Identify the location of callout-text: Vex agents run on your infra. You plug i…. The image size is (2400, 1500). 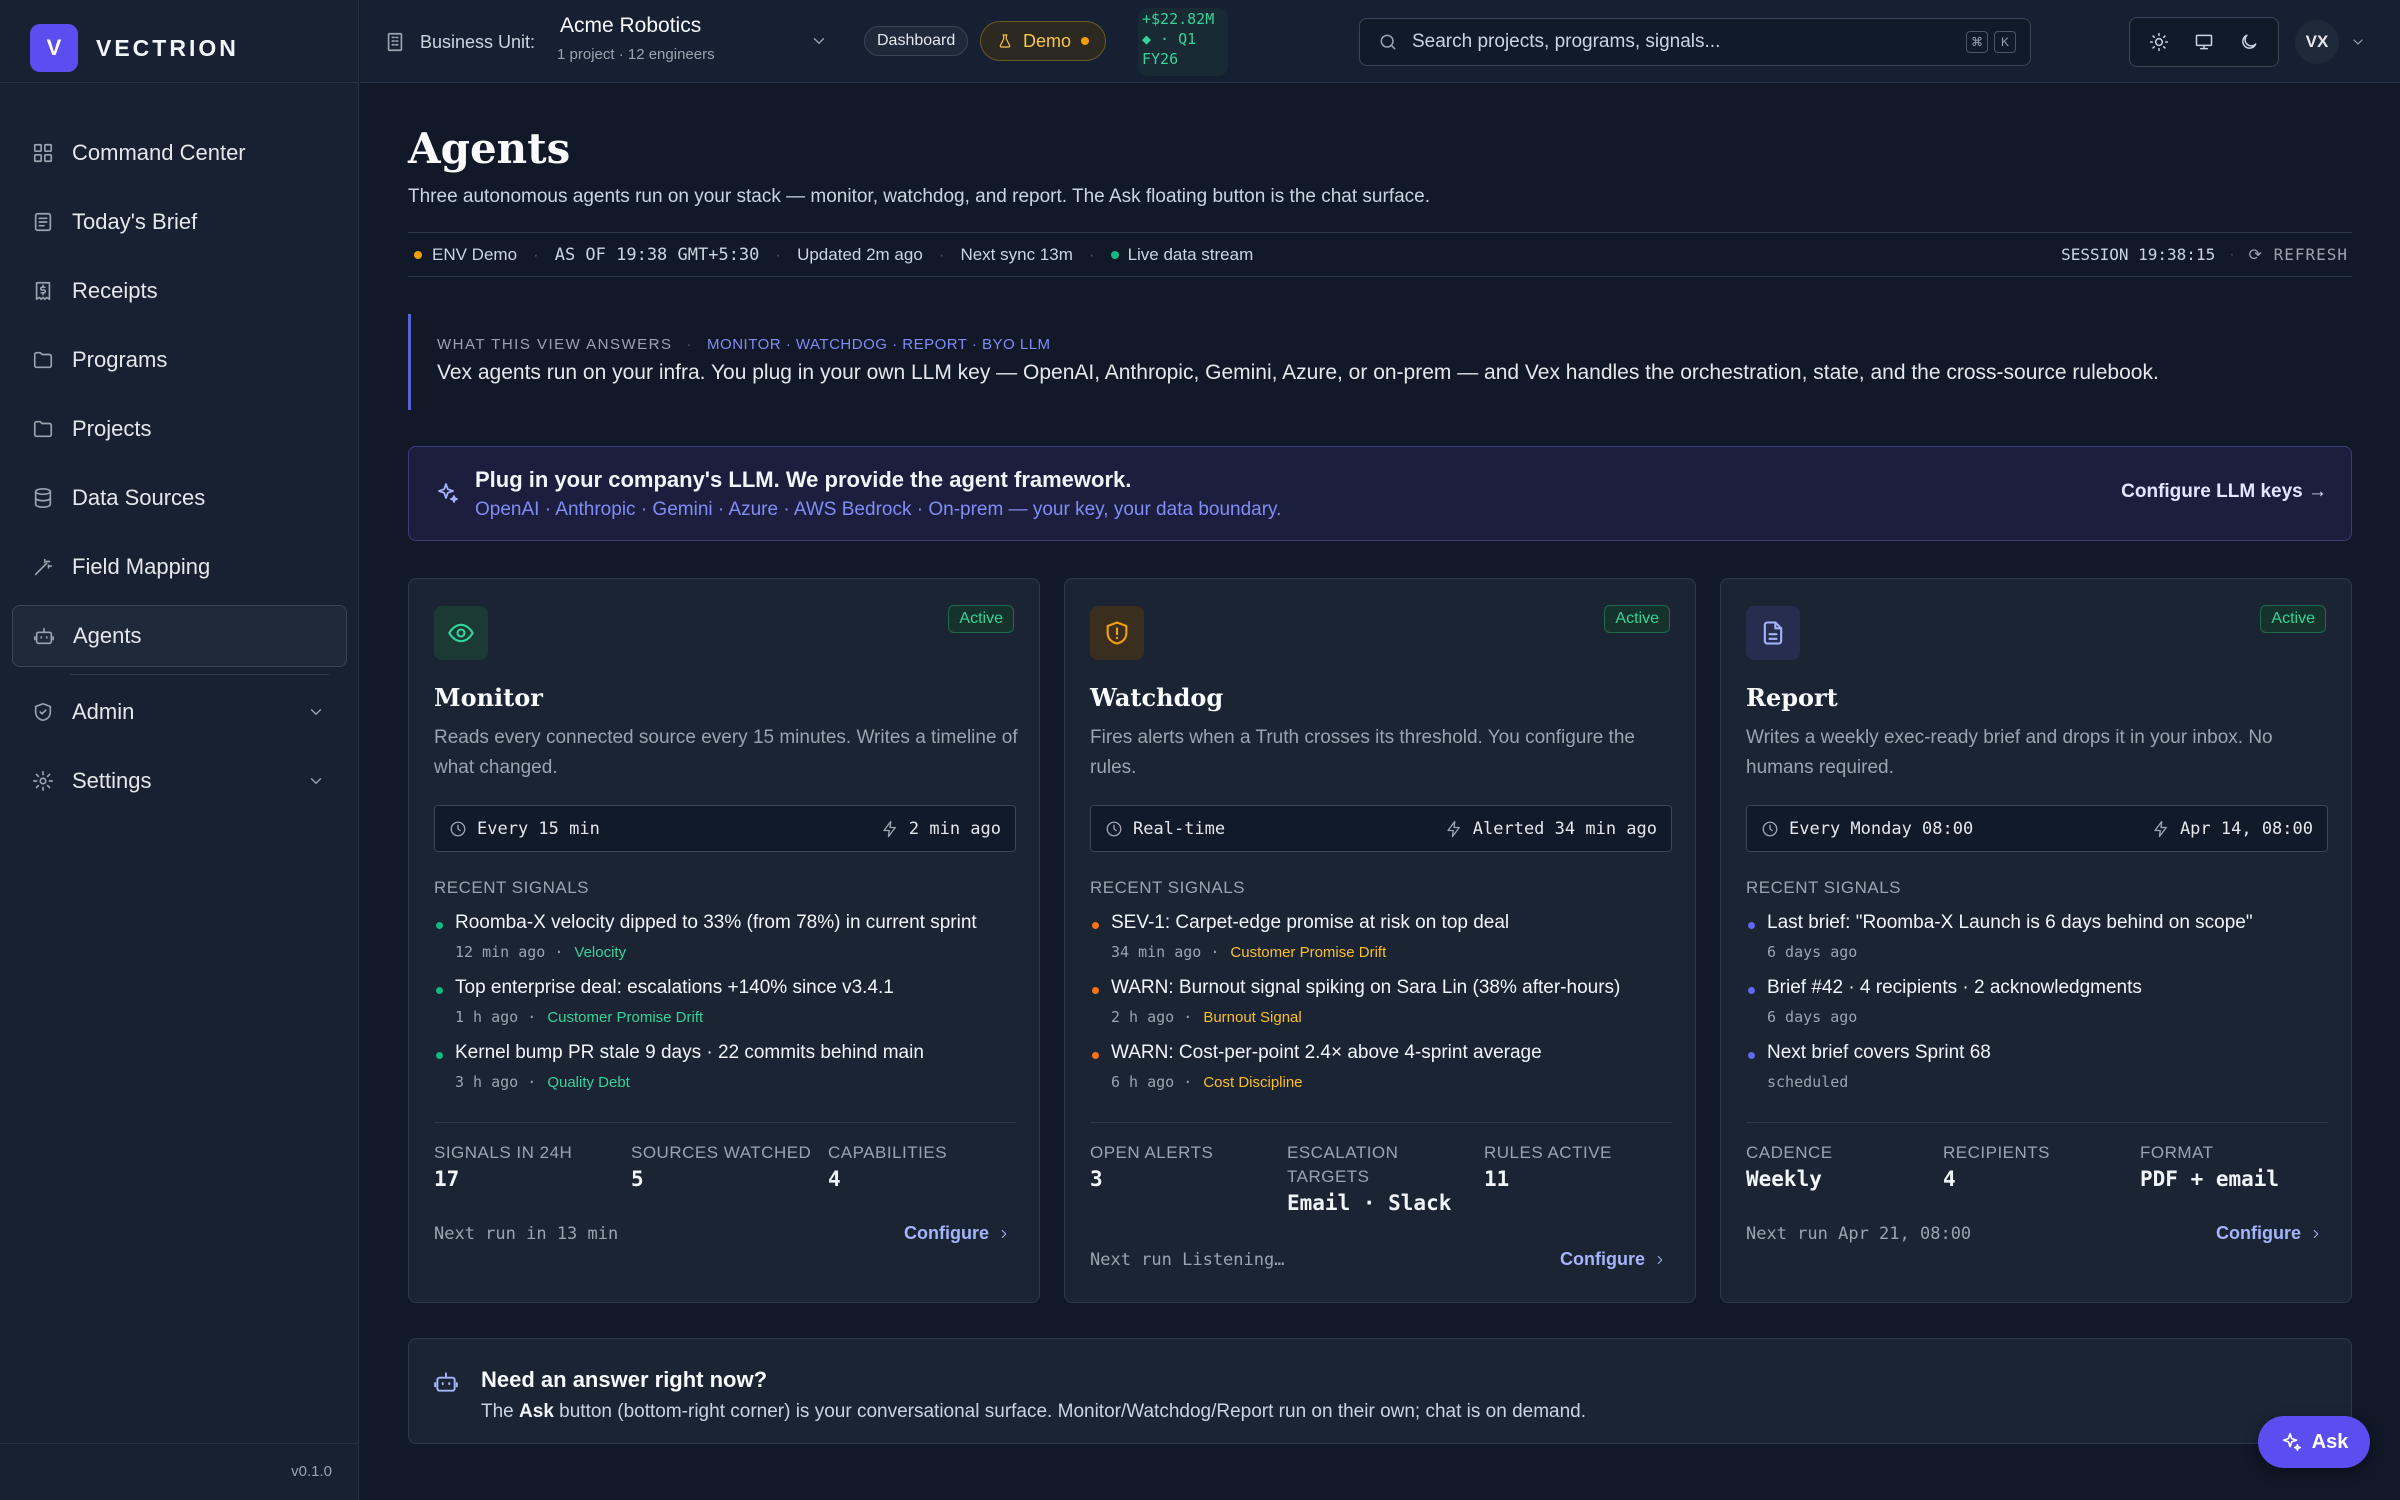
(1298, 372).